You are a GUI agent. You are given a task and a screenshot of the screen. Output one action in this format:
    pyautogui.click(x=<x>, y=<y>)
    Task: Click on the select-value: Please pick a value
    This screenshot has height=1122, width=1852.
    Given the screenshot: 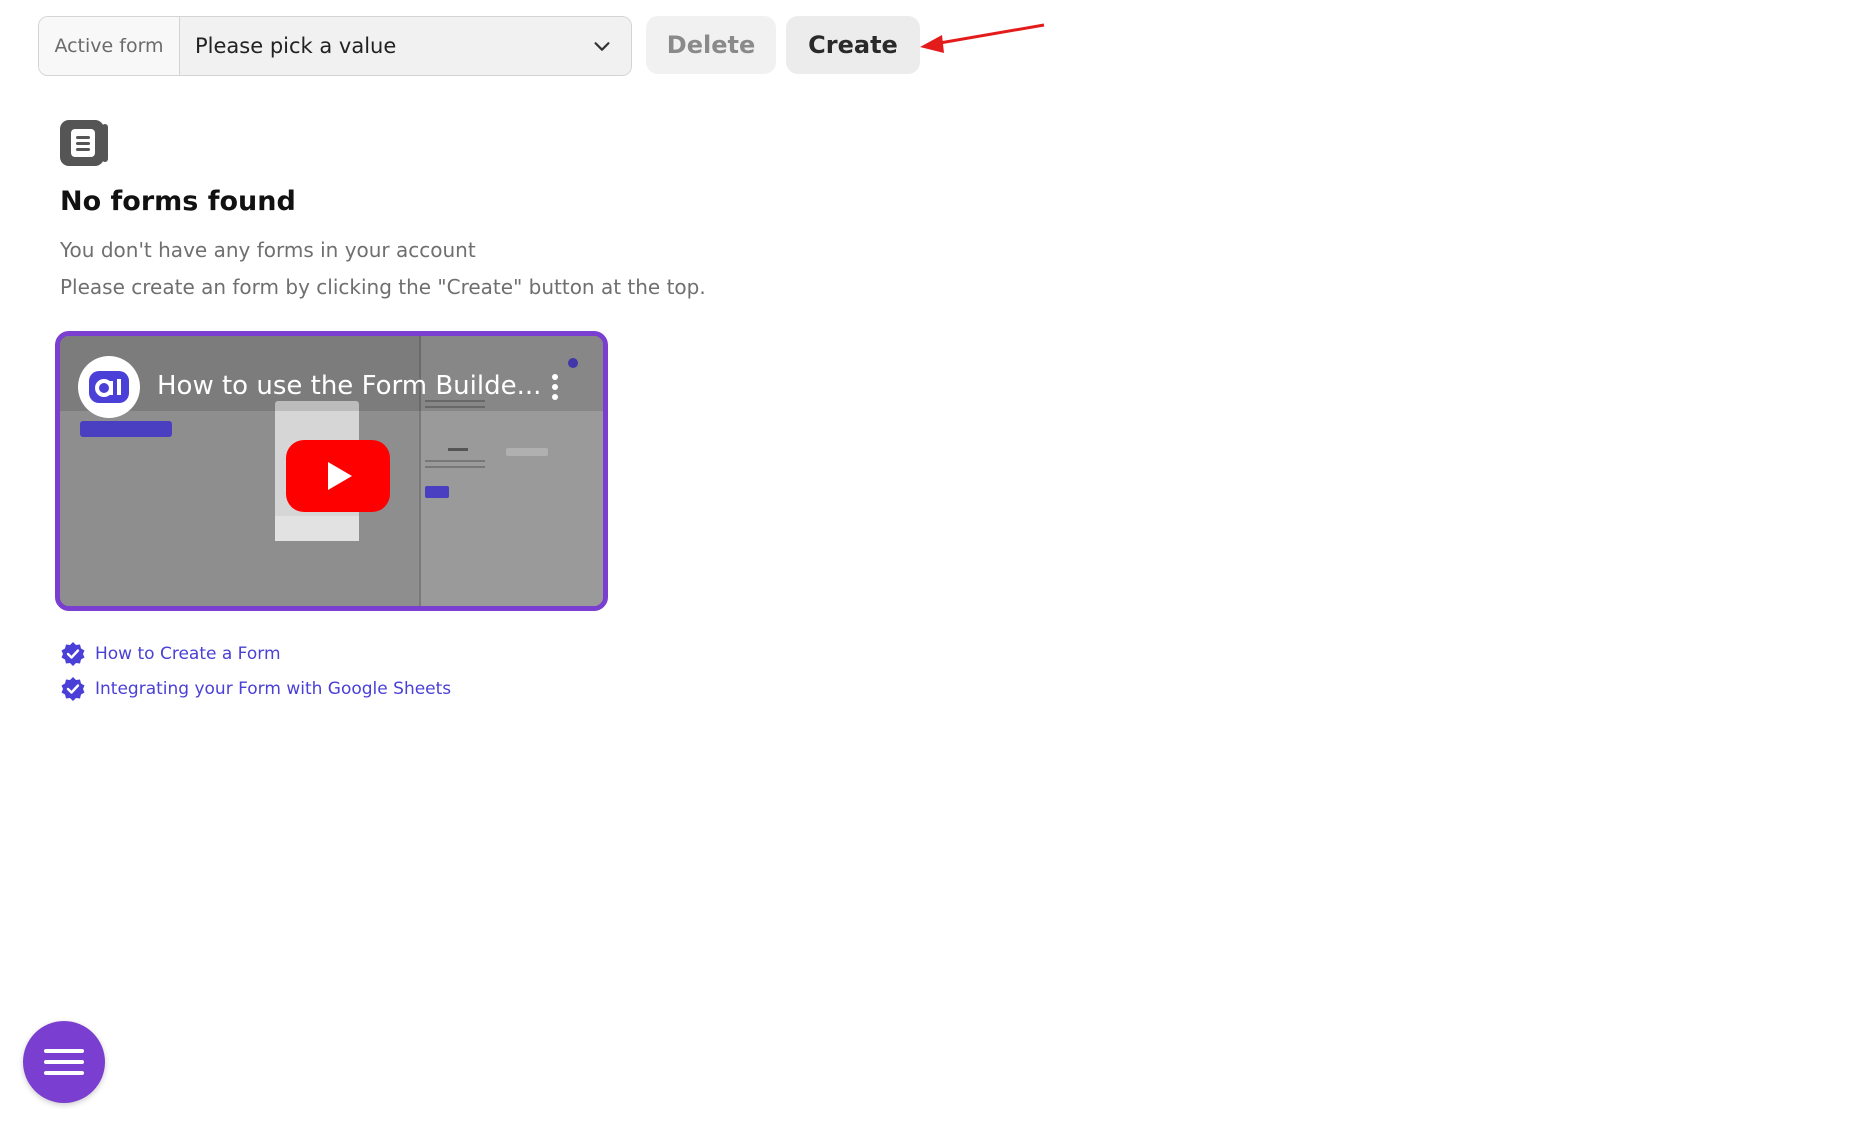 What is the action you would take?
    pyautogui.click(x=296, y=46)
    